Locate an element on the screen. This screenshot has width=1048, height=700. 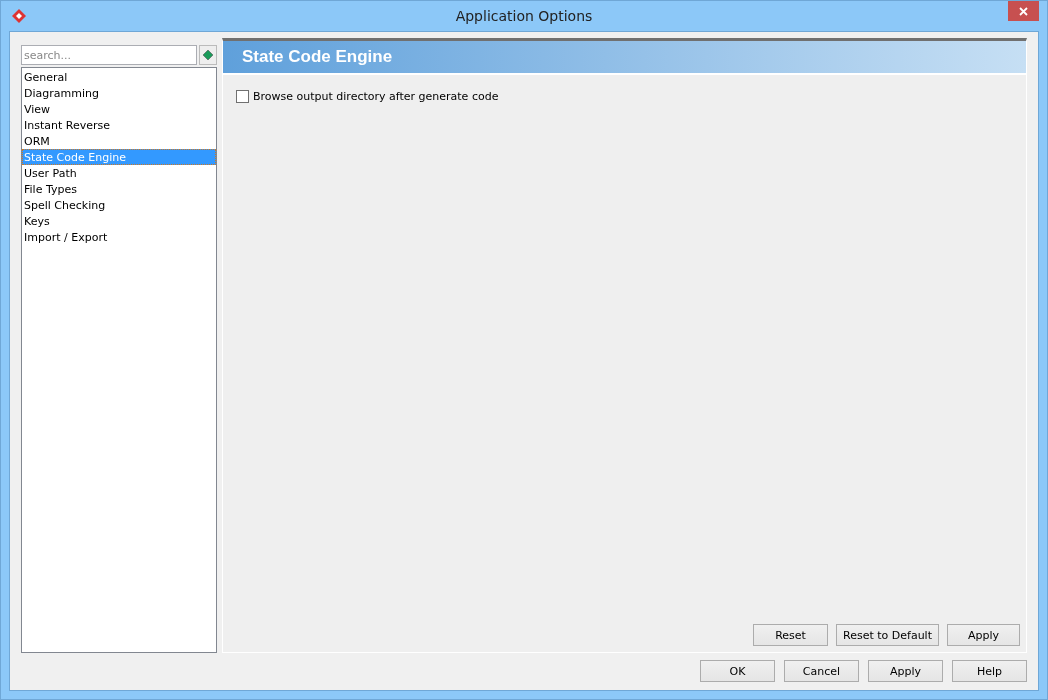
panel-title: State Code Engine is located at coordinates (317, 57).